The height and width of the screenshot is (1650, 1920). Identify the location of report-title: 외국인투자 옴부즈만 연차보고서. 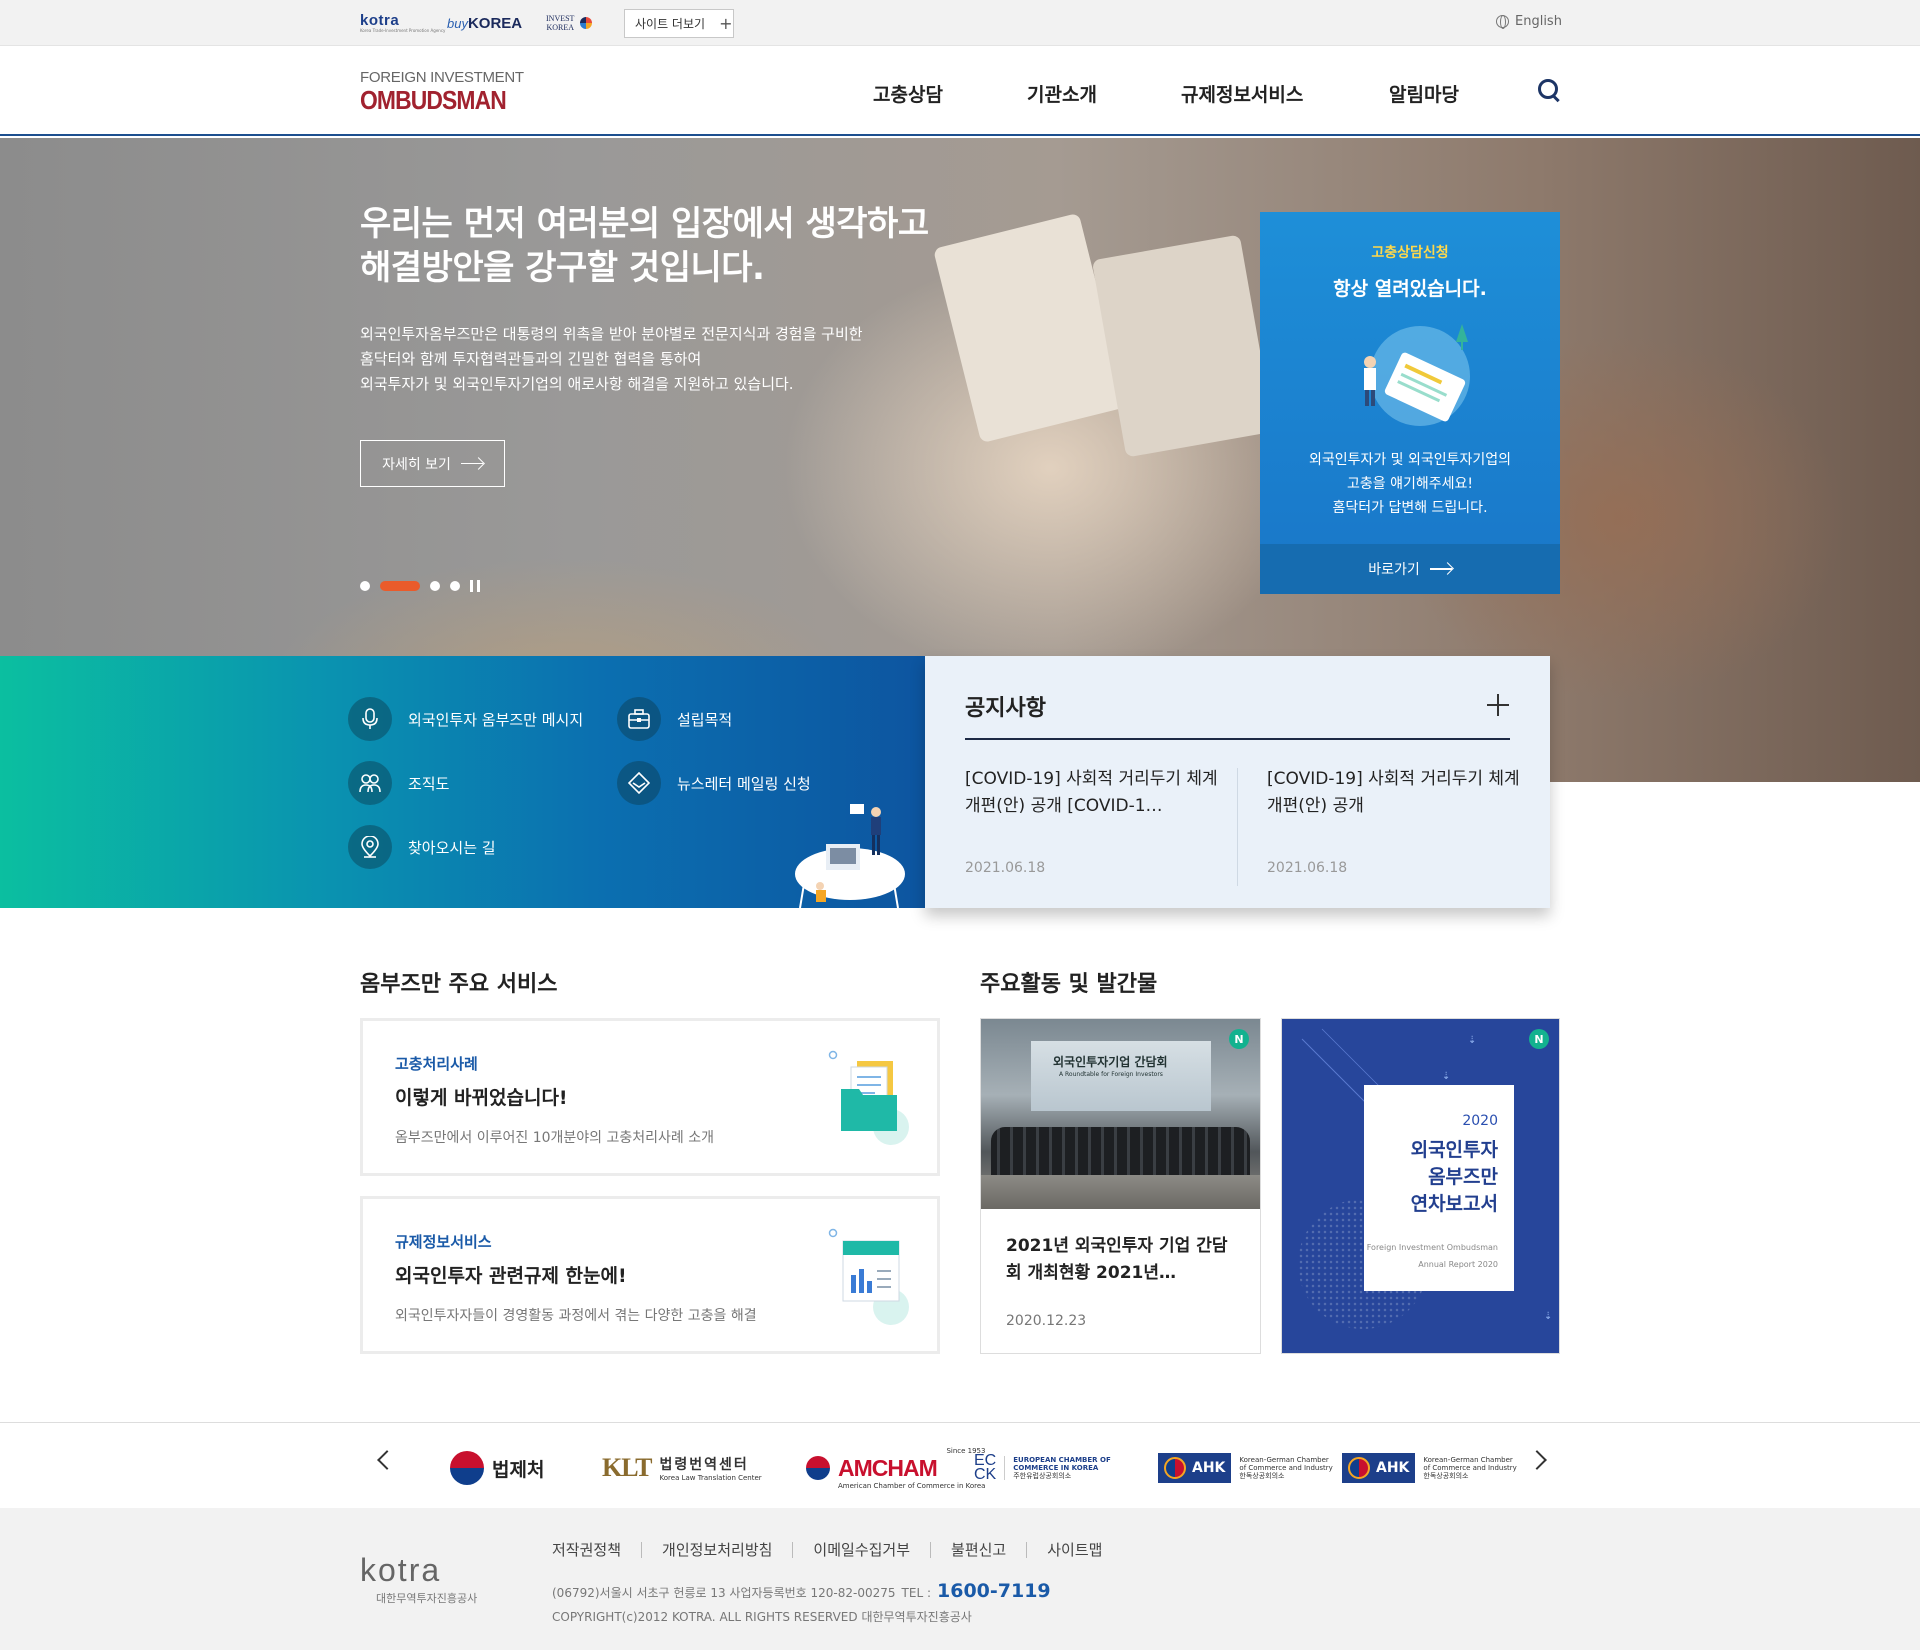
(1454, 1177).